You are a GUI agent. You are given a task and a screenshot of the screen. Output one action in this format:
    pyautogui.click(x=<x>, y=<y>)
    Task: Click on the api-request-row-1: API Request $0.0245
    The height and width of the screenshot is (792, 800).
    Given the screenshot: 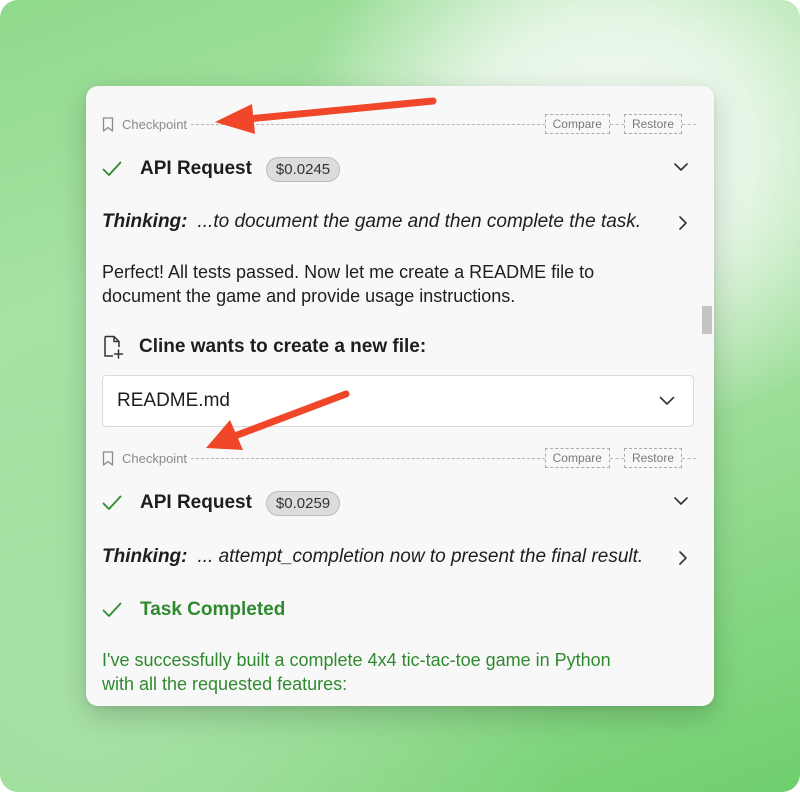 What is the action you would take?
    pyautogui.click(x=398, y=169)
    